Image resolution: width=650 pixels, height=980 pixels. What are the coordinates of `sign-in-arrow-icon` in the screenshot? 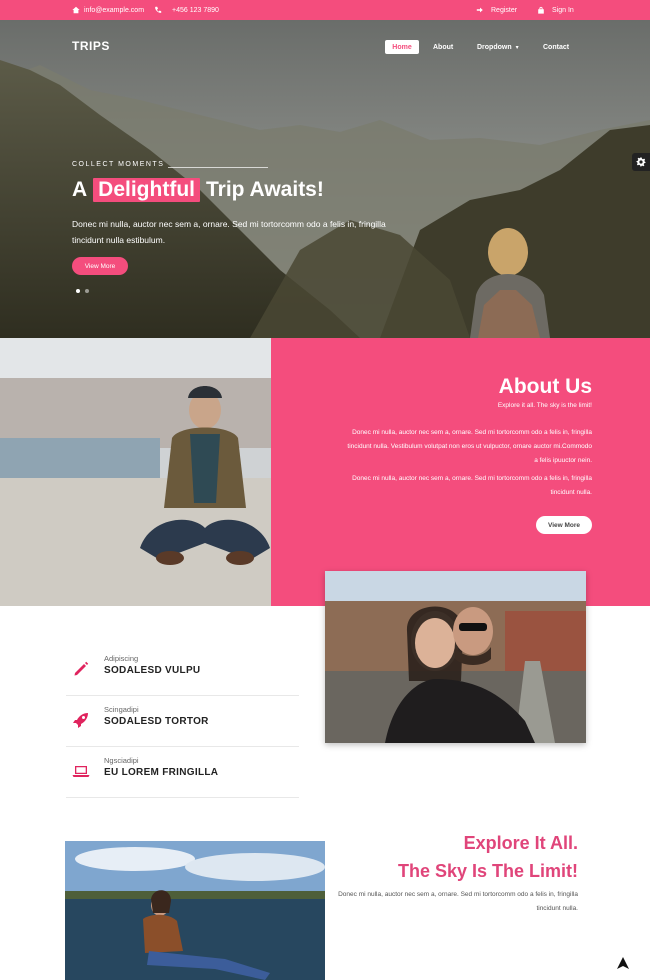 It's located at (479, 10).